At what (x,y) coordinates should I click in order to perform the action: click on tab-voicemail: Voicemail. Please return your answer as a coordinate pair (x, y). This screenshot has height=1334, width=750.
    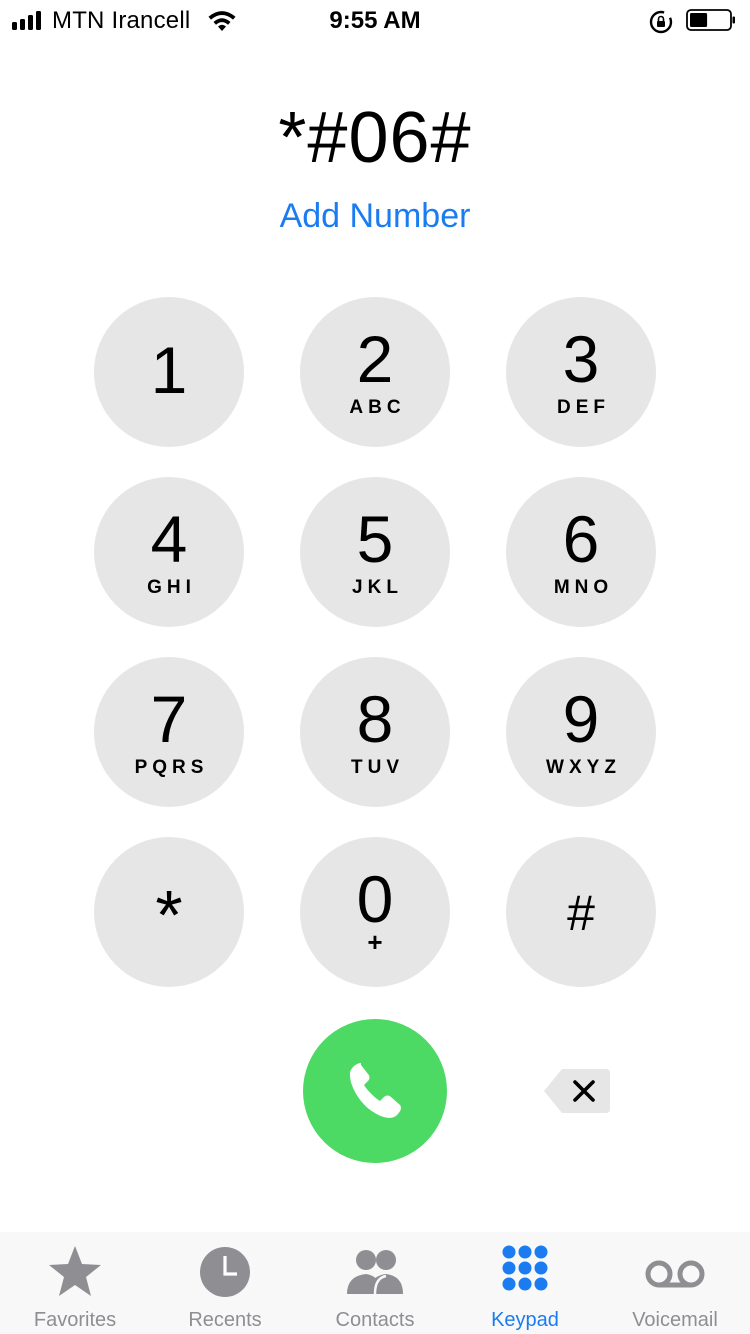
    Looking at the image, I should click on (675, 1283).